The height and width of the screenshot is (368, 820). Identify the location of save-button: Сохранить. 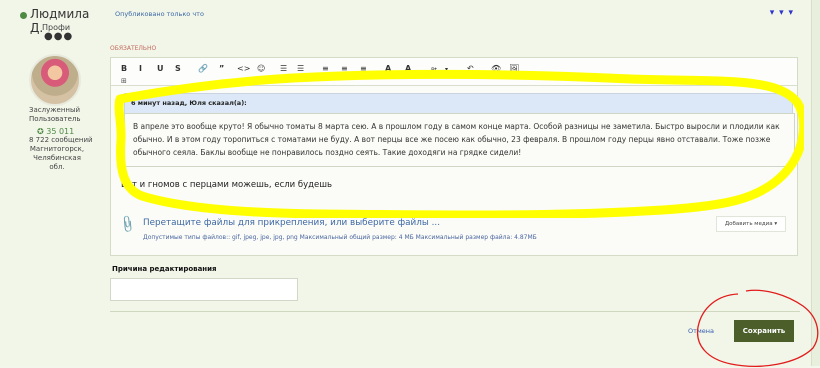
(764, 331).